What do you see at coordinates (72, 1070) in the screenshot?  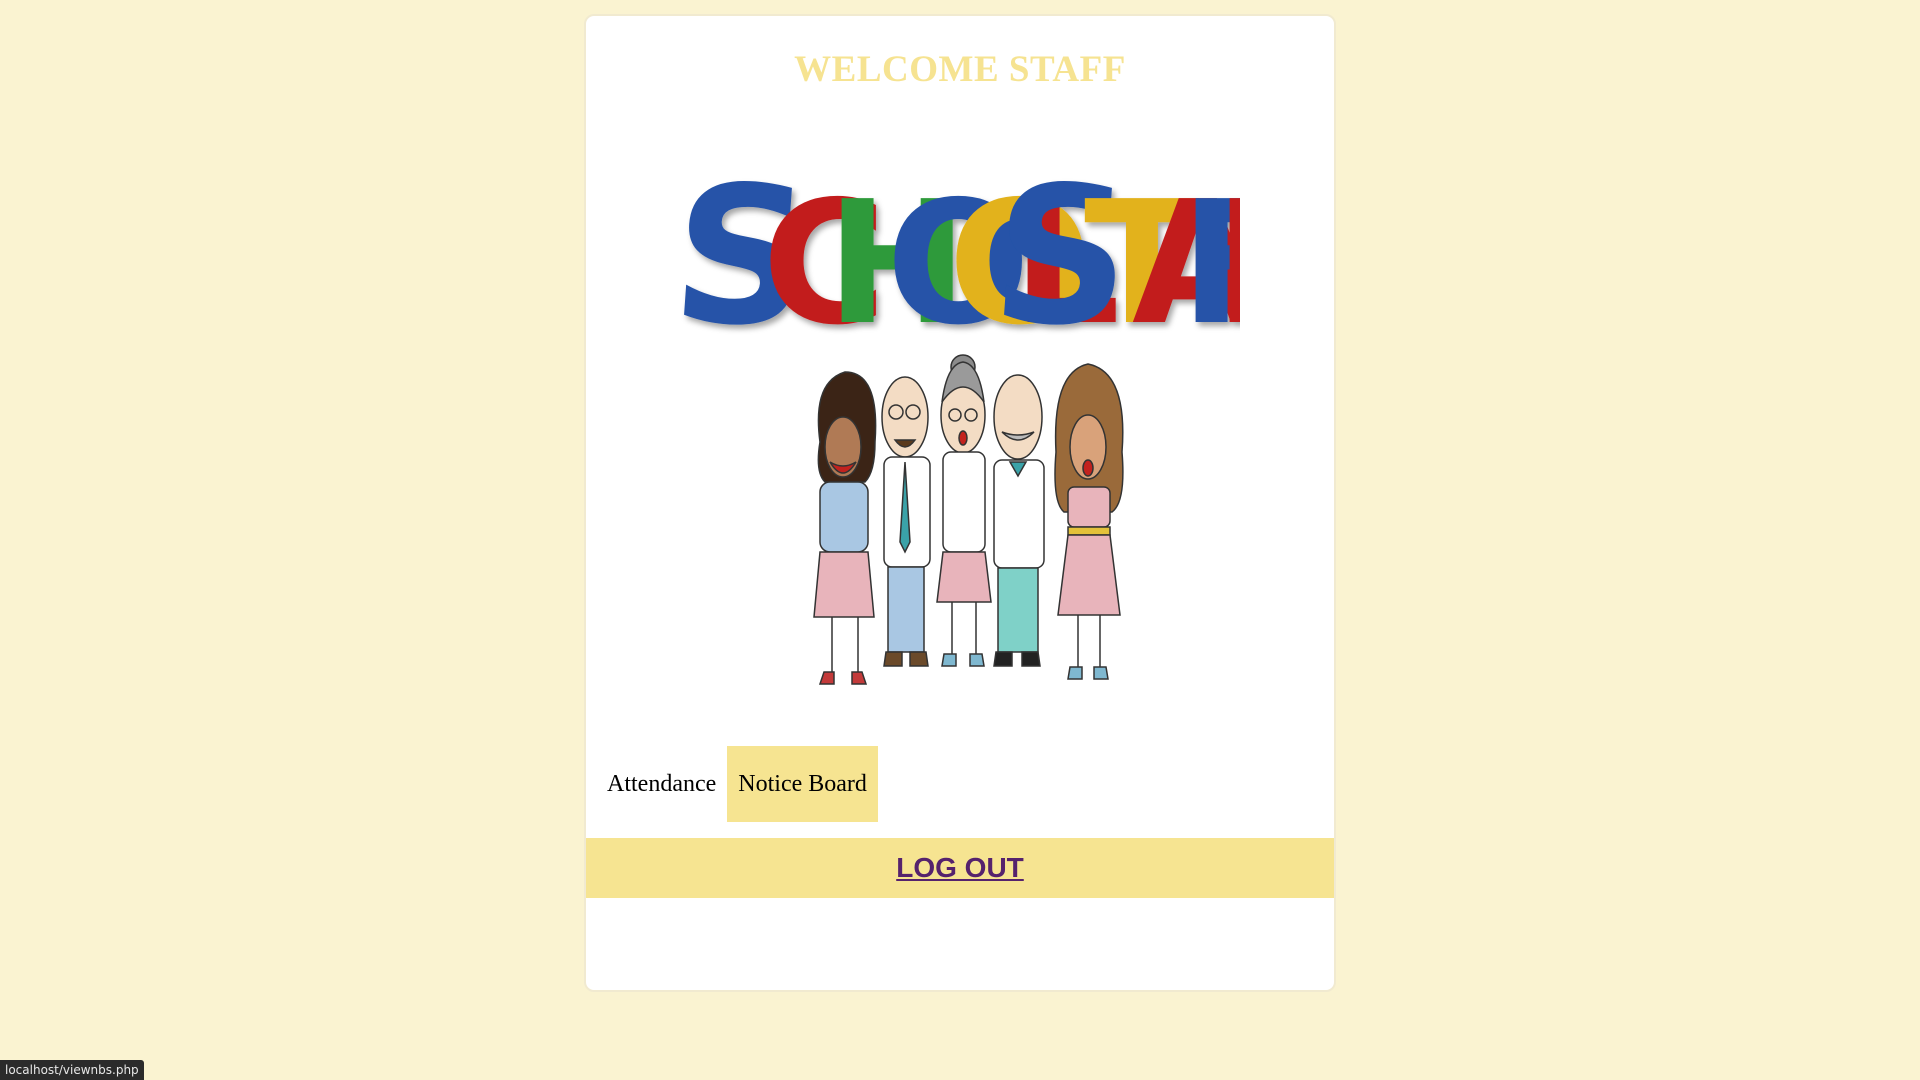 I see `status-bar-url: localhost/viewnbs.php` at bounding box center [72, 1070].